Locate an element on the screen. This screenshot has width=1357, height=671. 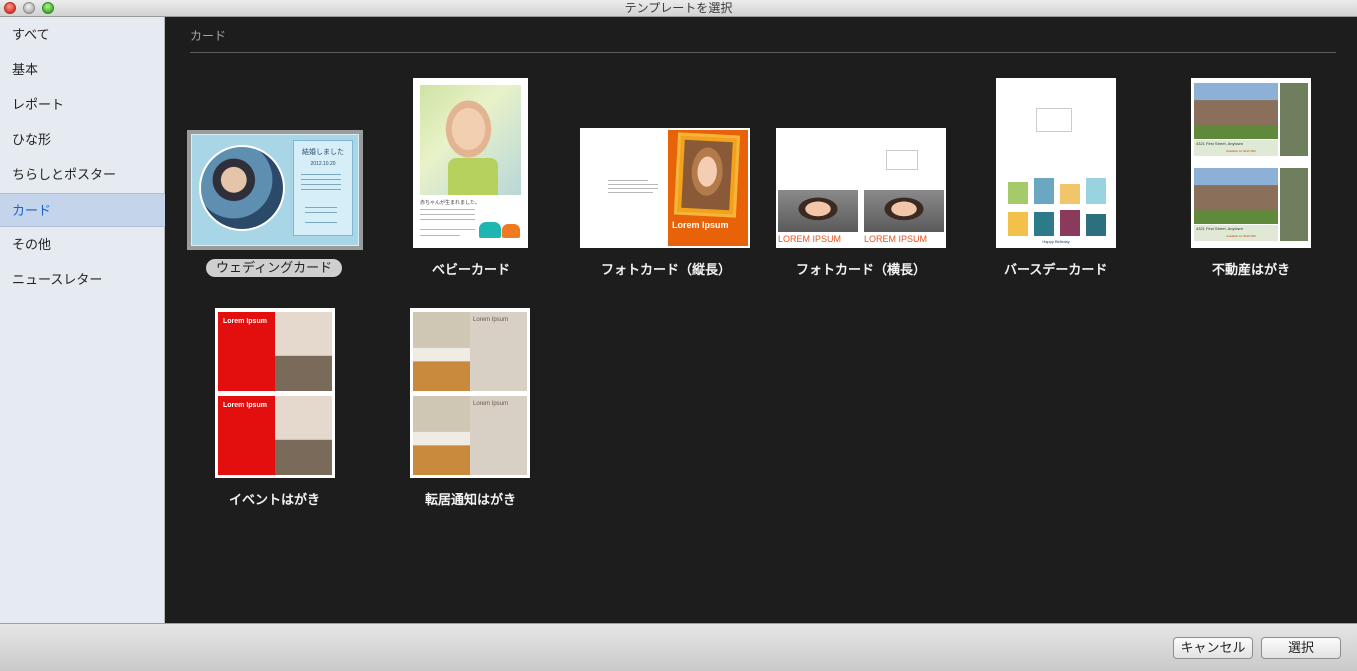
beige-panel-top is located at coordinates (498, 351).